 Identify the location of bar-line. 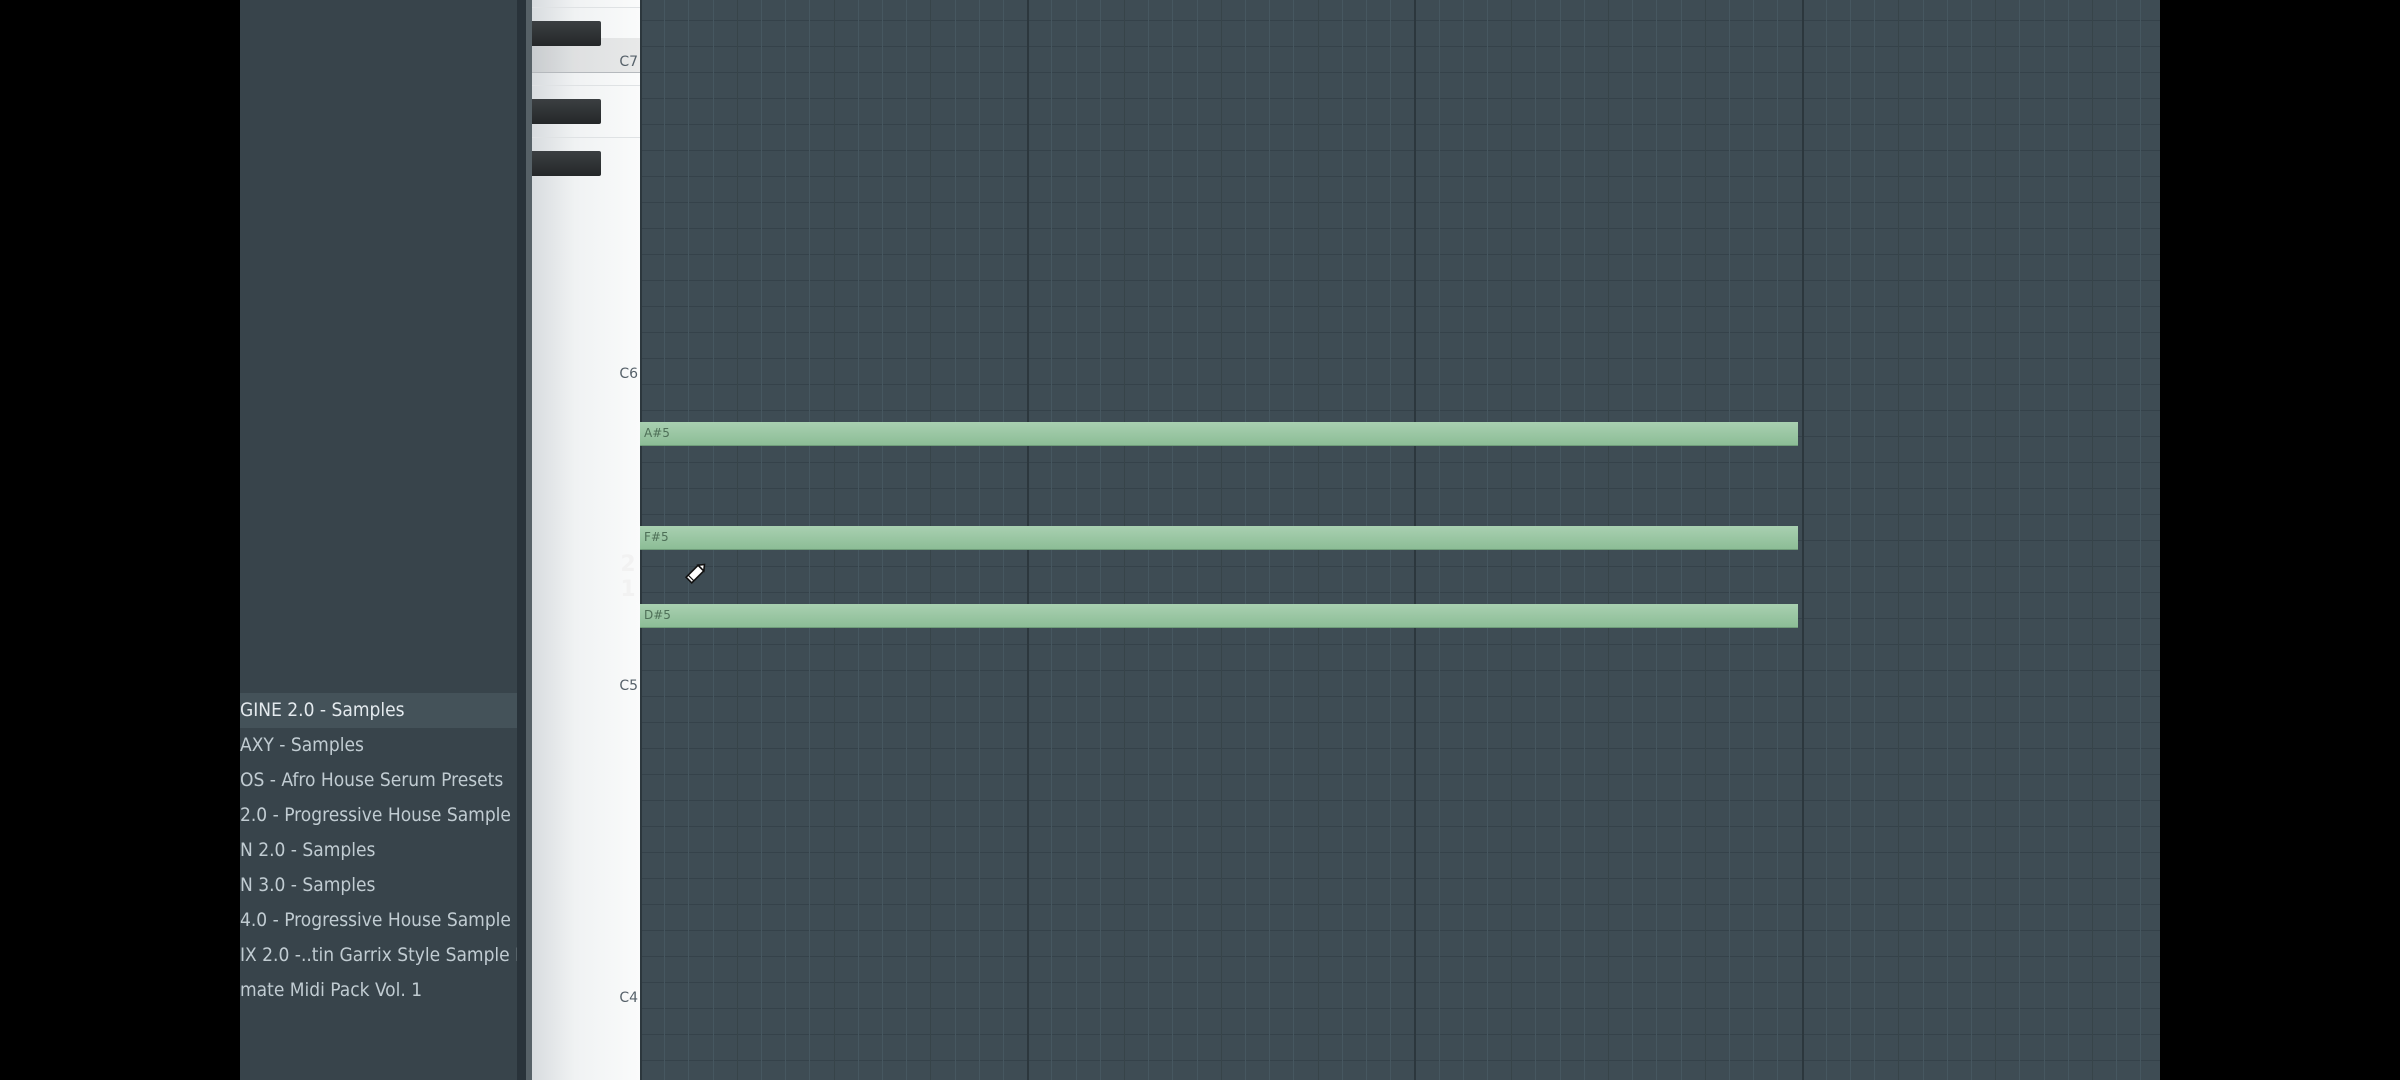
(1803, 540).